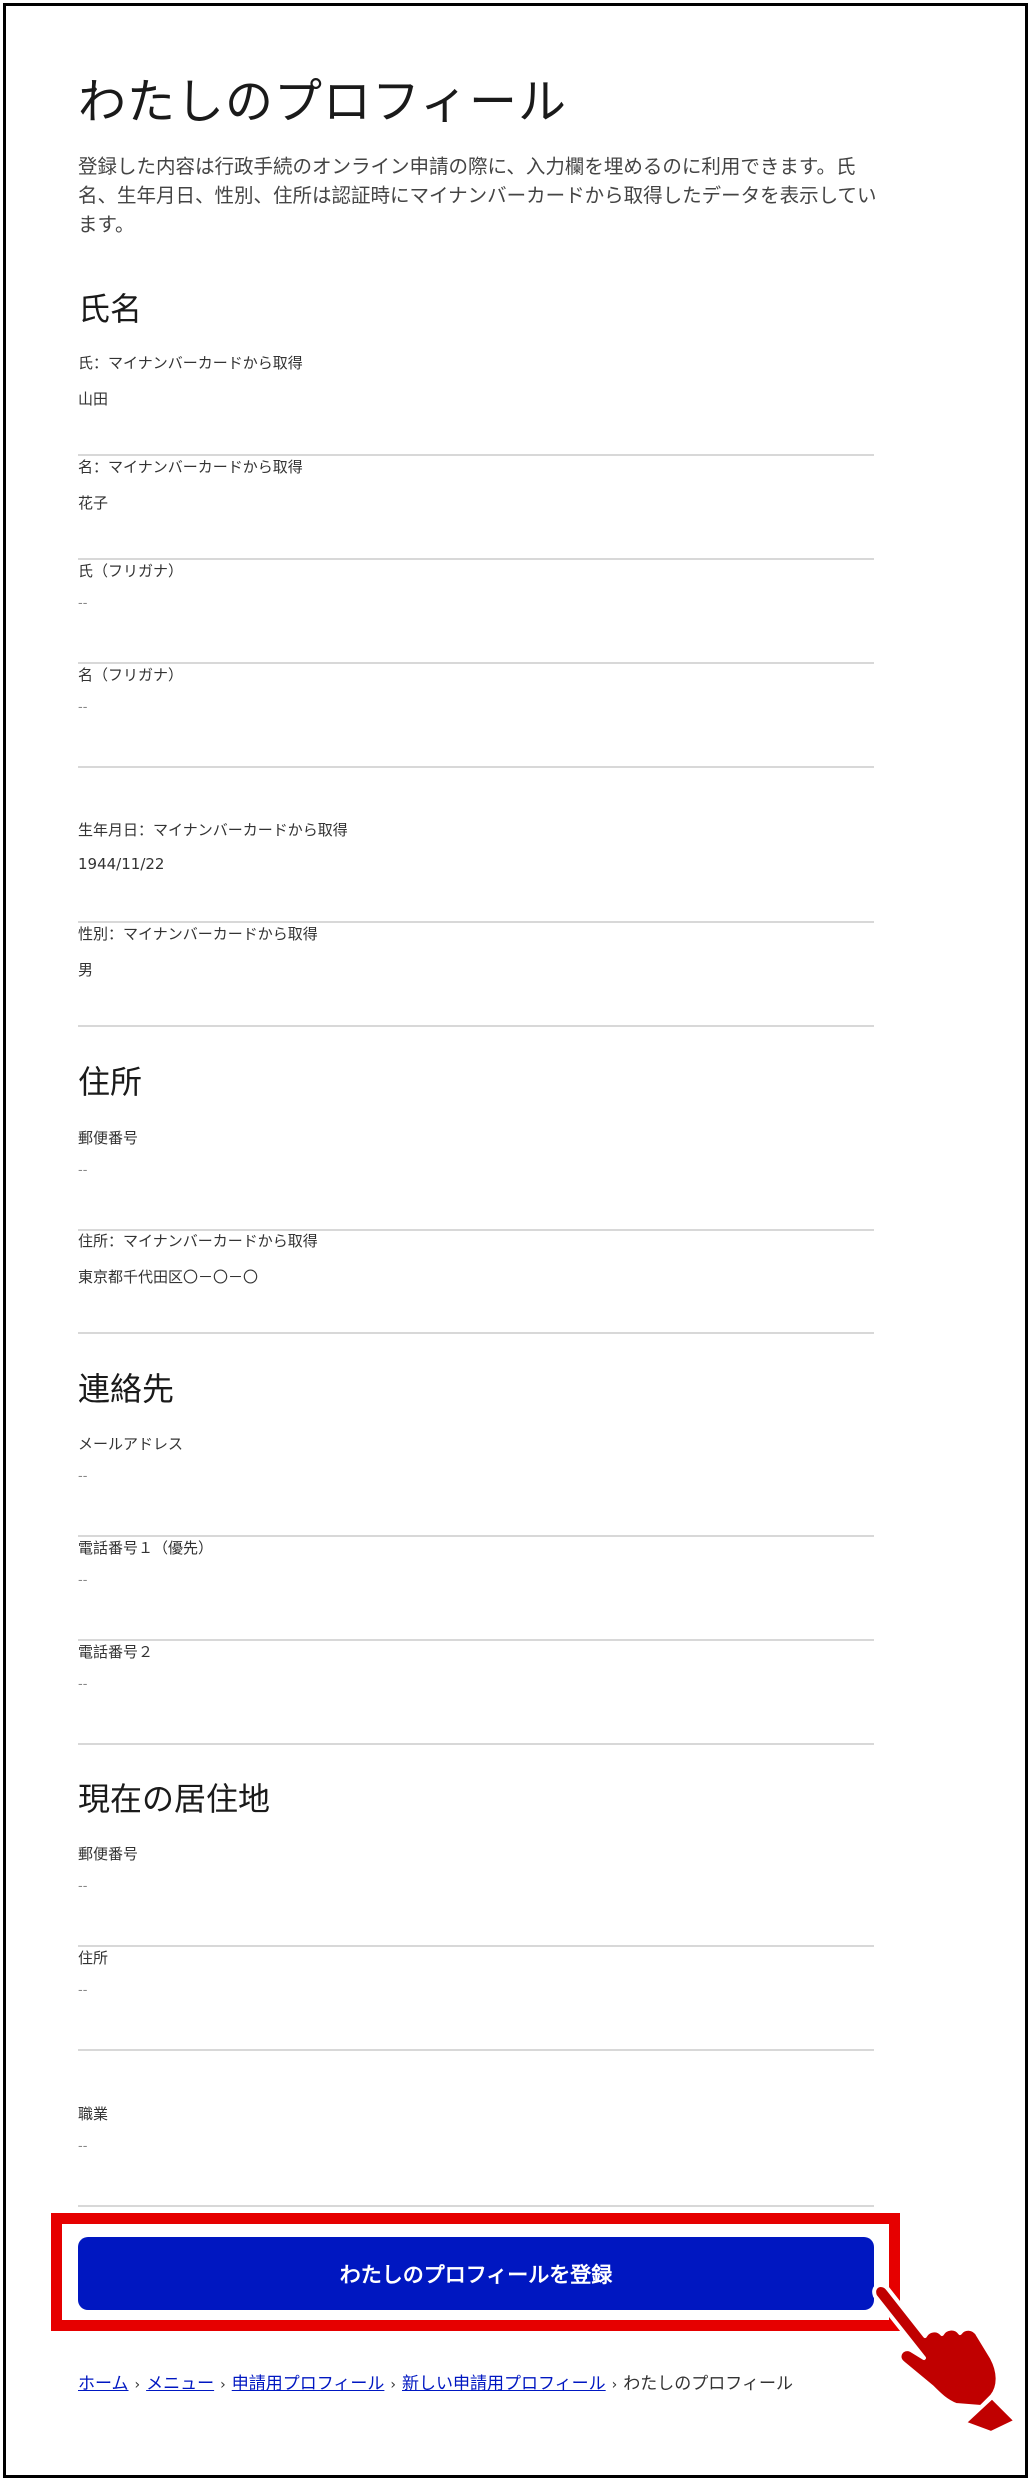 This screenshot has height=2483, width=1033. What do you see at coordinates (476, 1895) in the screenshot?
I see `field-residence-postal-code: 郵便番号 --` at bounding box center [476, 1895].